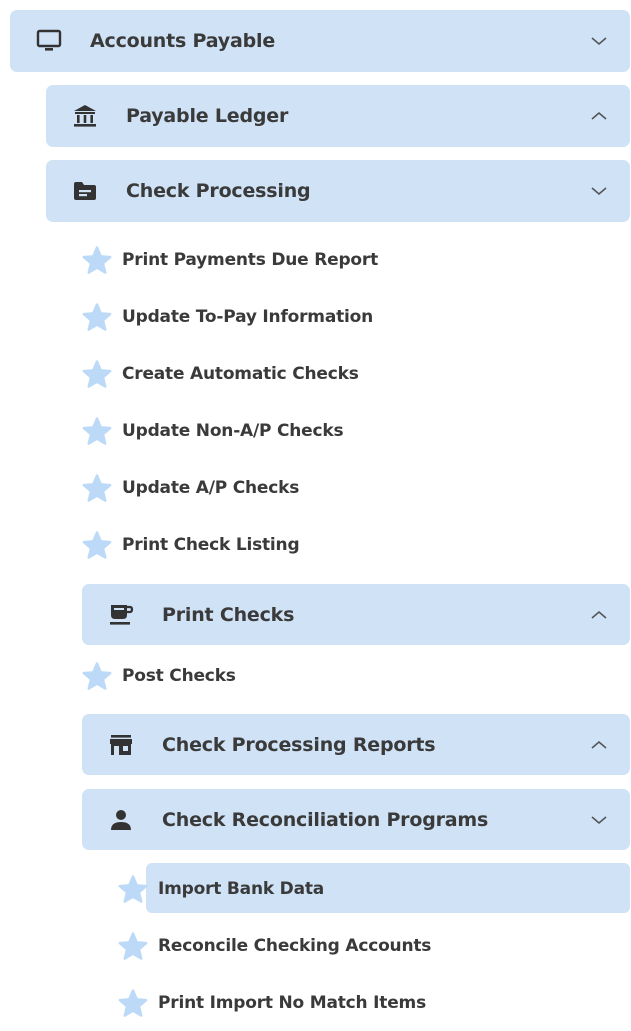 The width and height of the screenshot is (631, 1031). Describe the element at coordinates (218, 191) in the screenshot. I see `menu-group-label: Check Processing` at that location.